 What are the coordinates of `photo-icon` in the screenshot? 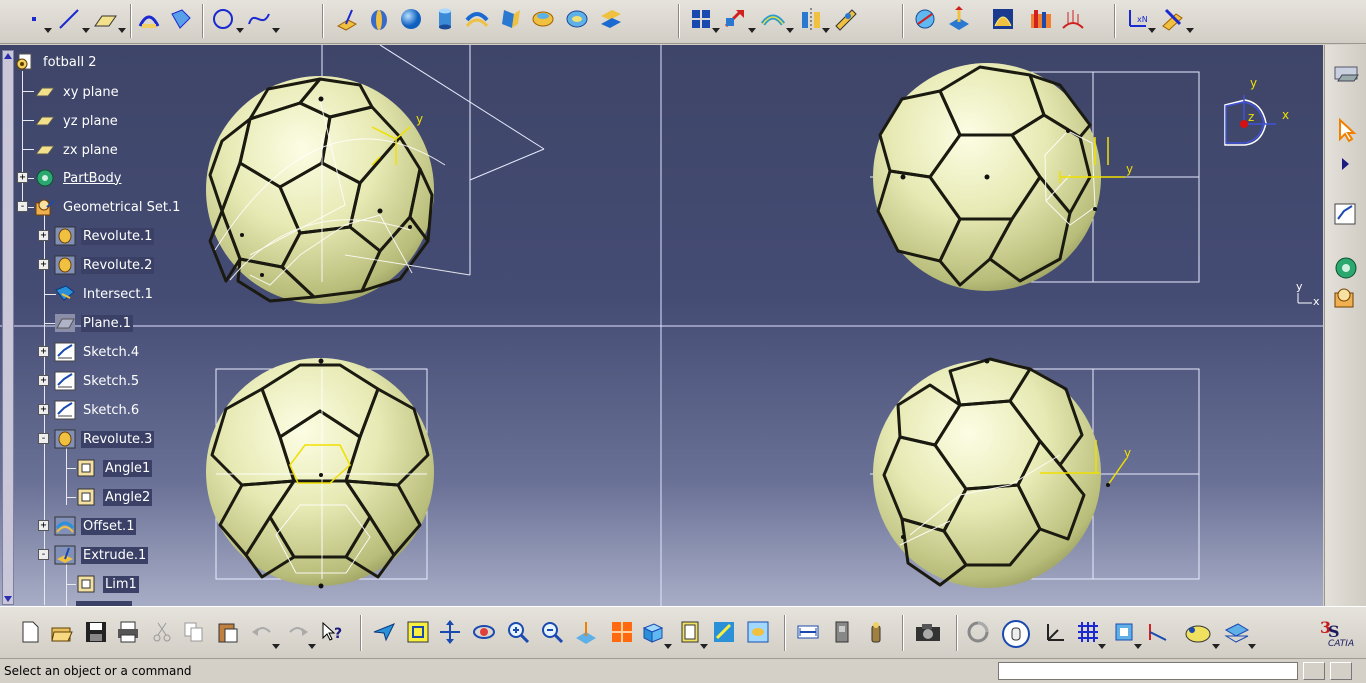 It's located at (927, 632).